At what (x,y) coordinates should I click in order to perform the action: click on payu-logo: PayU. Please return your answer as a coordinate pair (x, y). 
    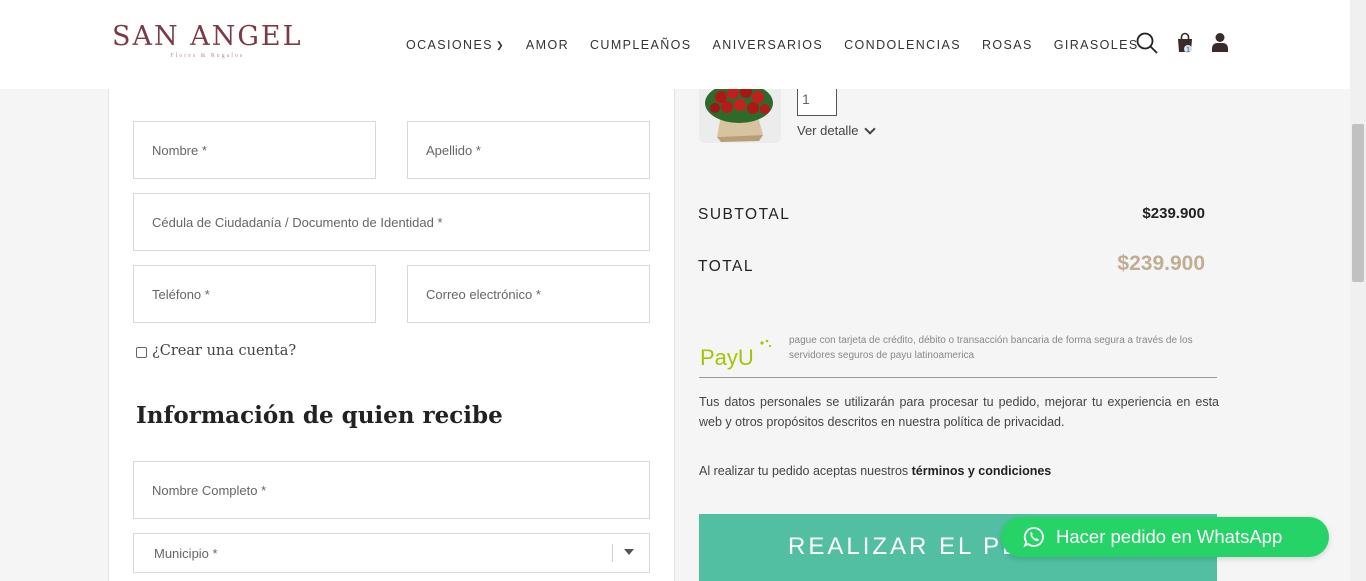
    Looking at the image, I should click on (736, 354).